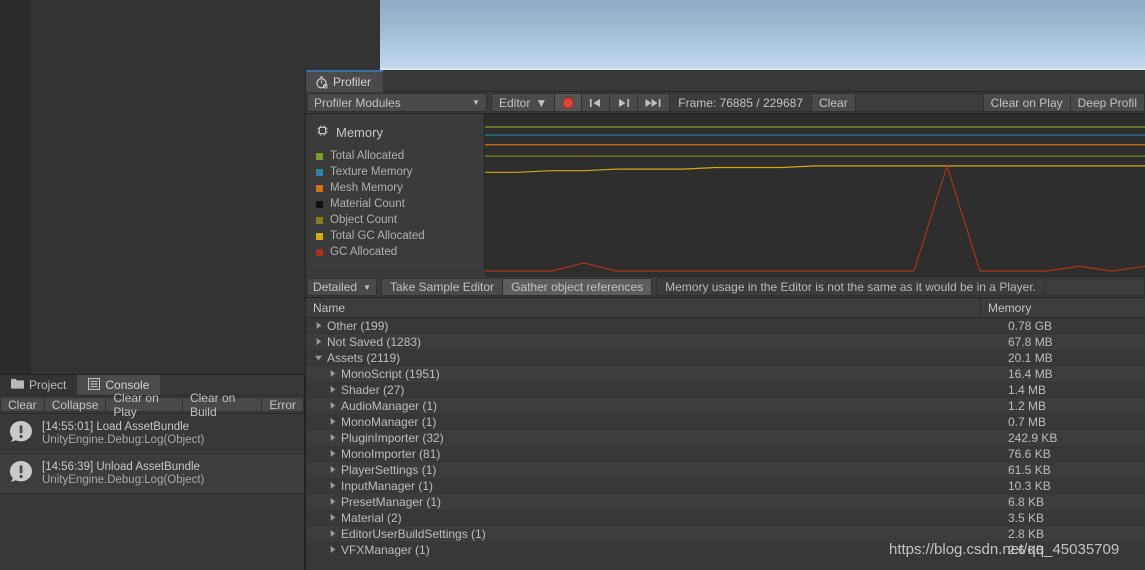  What do you see at coordinates (320, 358) in the screenshot?
I see `expand-arrow-down-icon` at bounding box center [320, 358].